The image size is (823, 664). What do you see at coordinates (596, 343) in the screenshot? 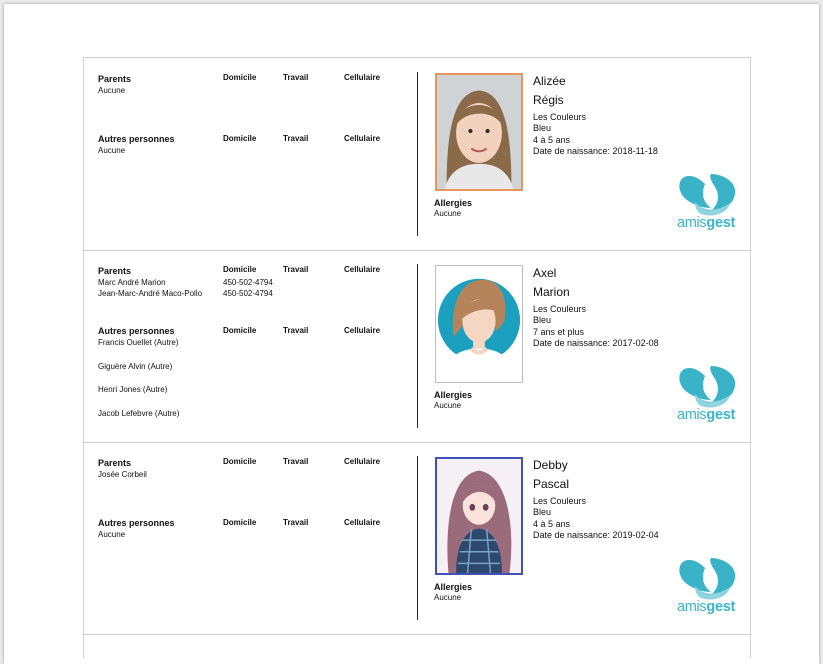
I see `child-birth-date: Date de naissance: 2017-02-08` at bounding box center [596, 343].